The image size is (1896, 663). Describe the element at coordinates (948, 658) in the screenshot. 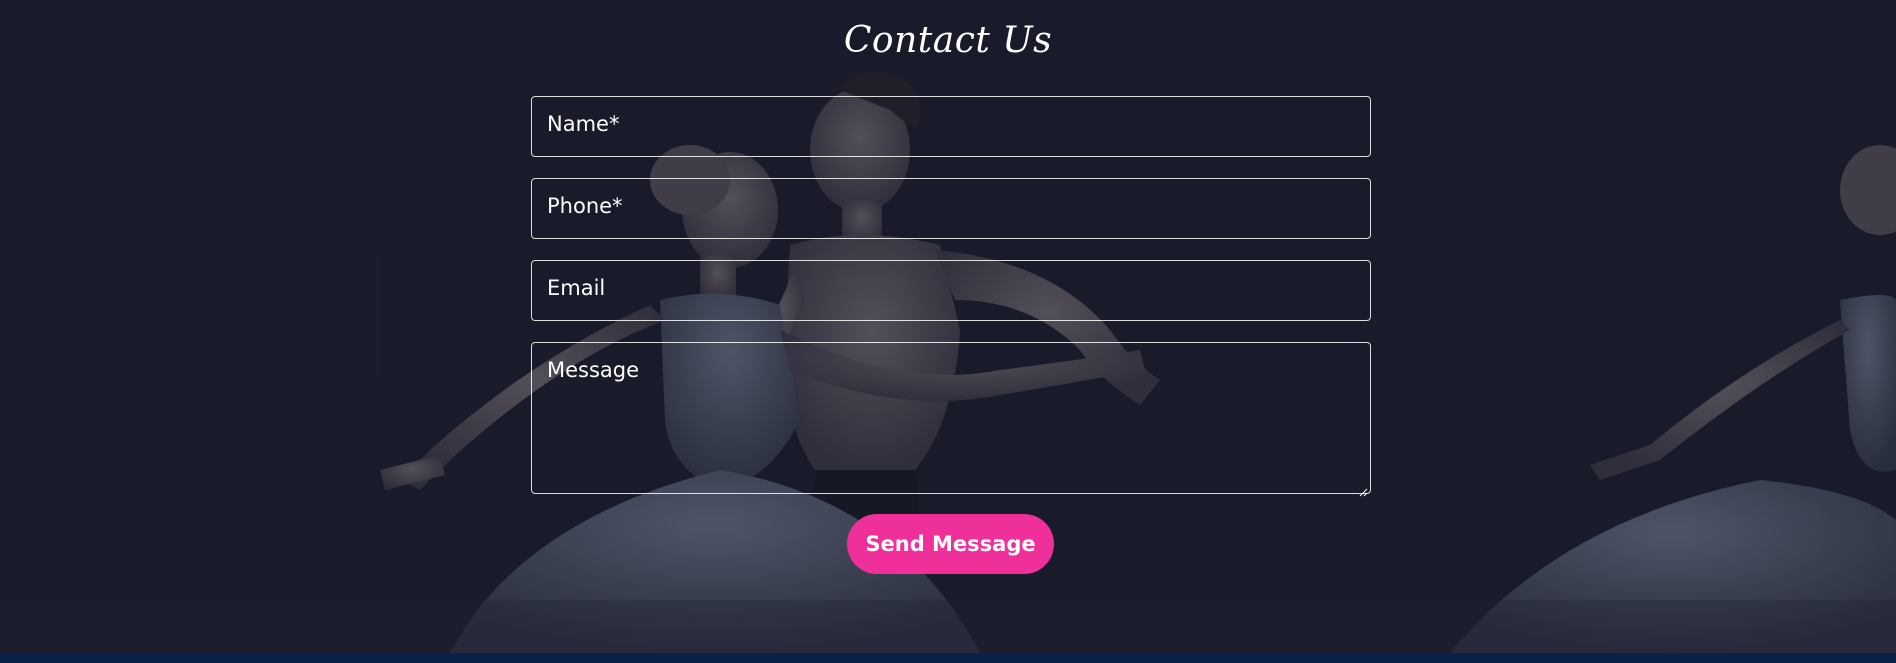

I see `footer-strip` at that location.